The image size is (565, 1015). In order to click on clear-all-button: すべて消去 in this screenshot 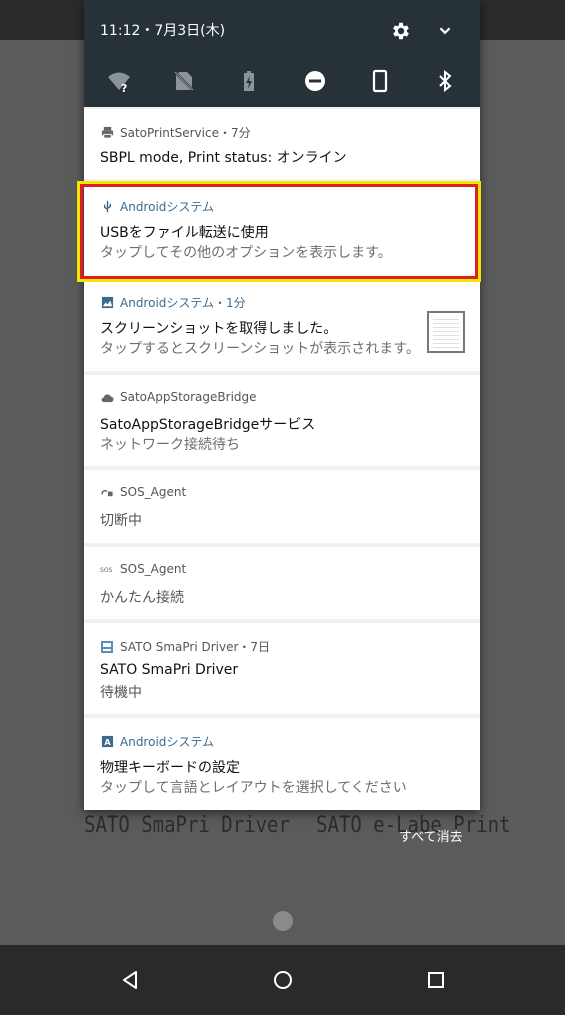, I will do `click(431, 835)`.